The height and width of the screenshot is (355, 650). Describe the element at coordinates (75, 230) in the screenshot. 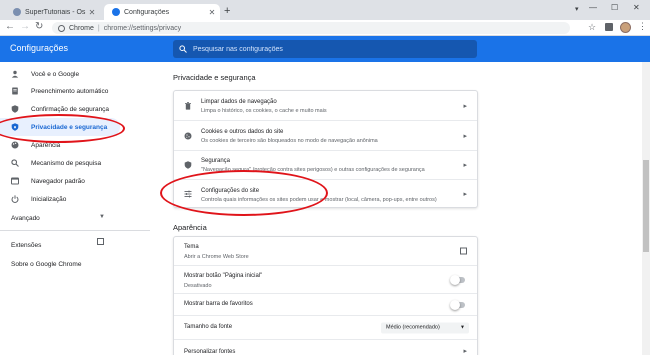

I see `sidebar-divider` at that location.